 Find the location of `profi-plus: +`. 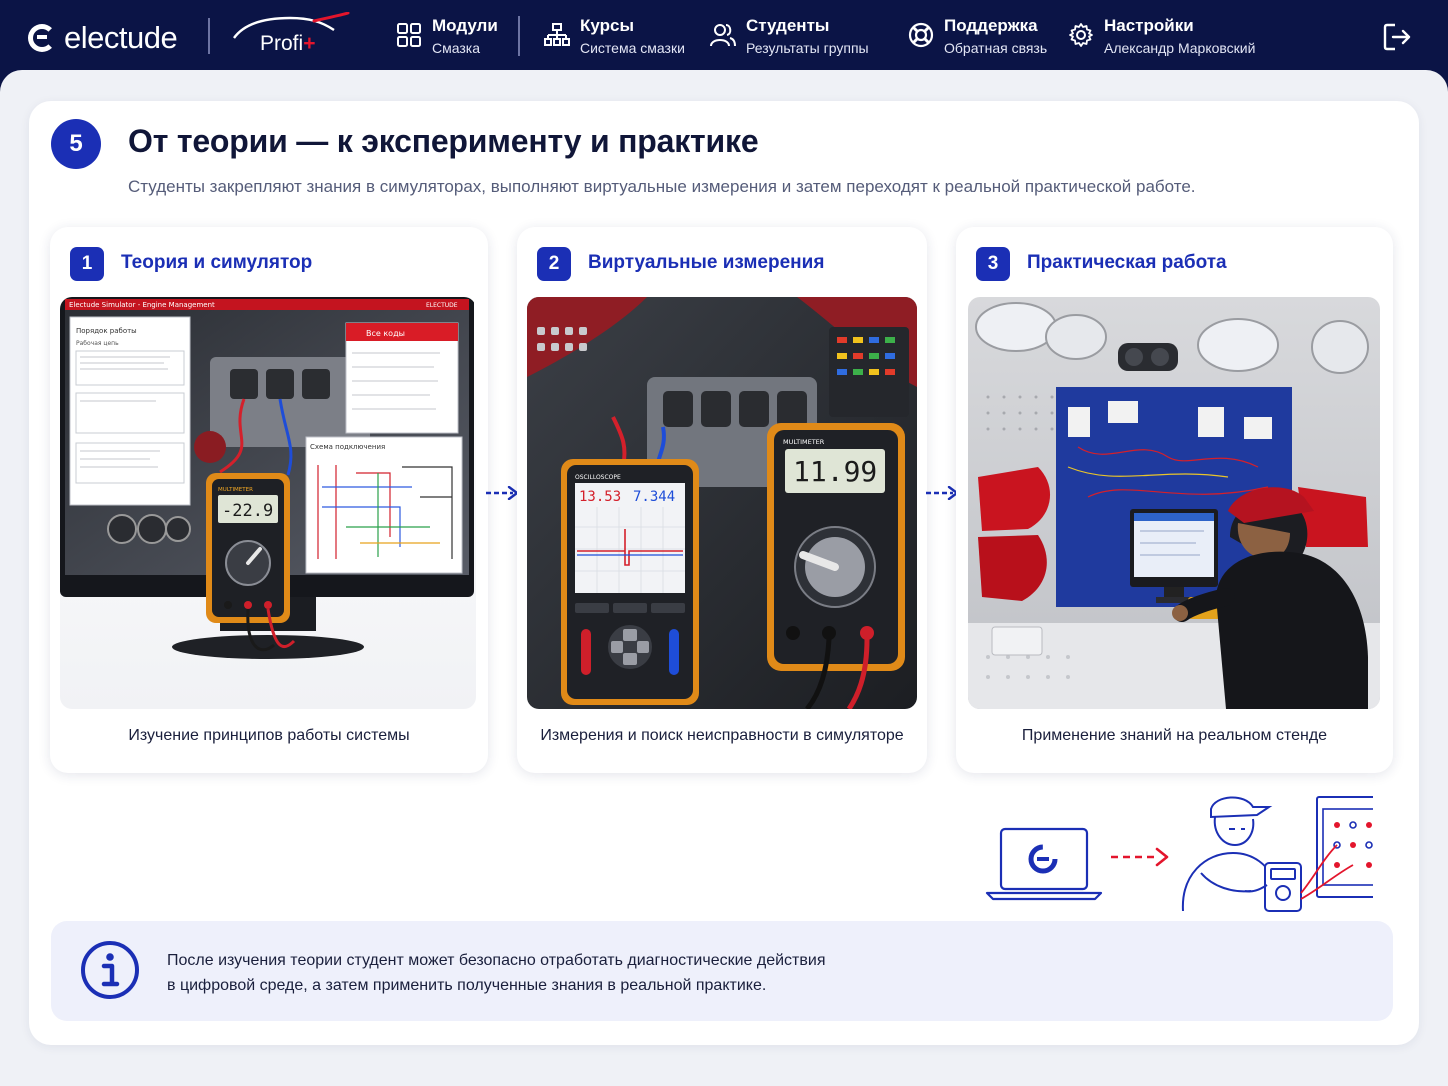

profi-plus: + is located at coordinates (309, 43).